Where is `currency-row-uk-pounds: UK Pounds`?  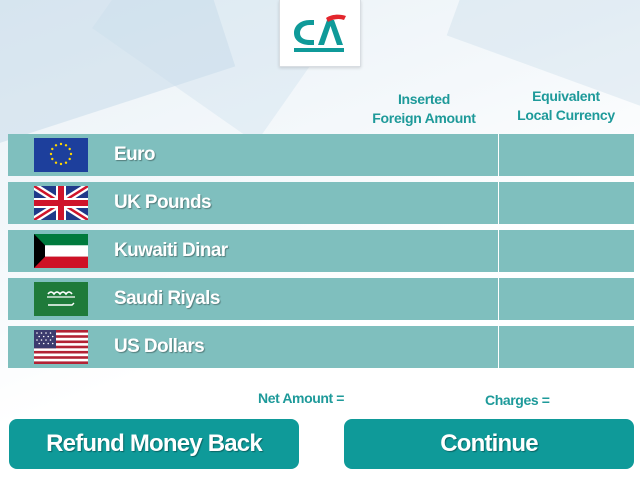
currency-row-uk-pounds: UK Pounds is located at coordinates (321, 203).